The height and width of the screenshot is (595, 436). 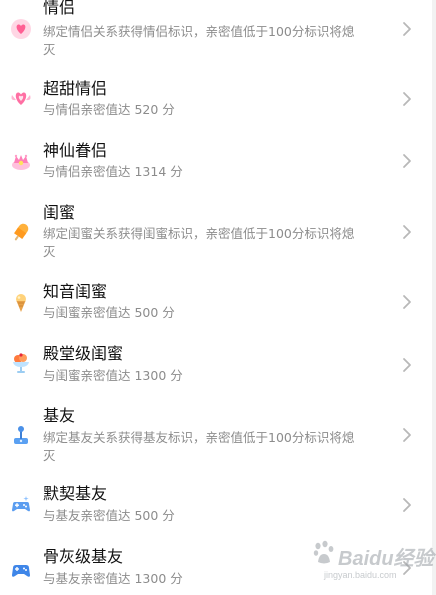 I want to click on winged-heart-icon, so click(x=21, y=98).